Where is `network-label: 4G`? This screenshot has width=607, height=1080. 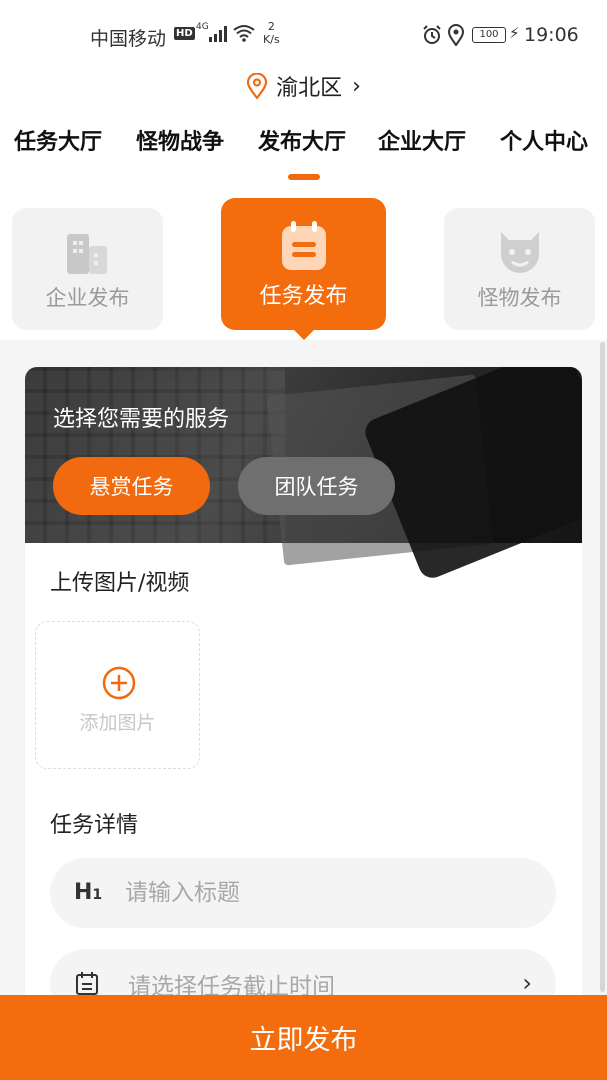 network-label: 4G is located at coordinates (202, 27).